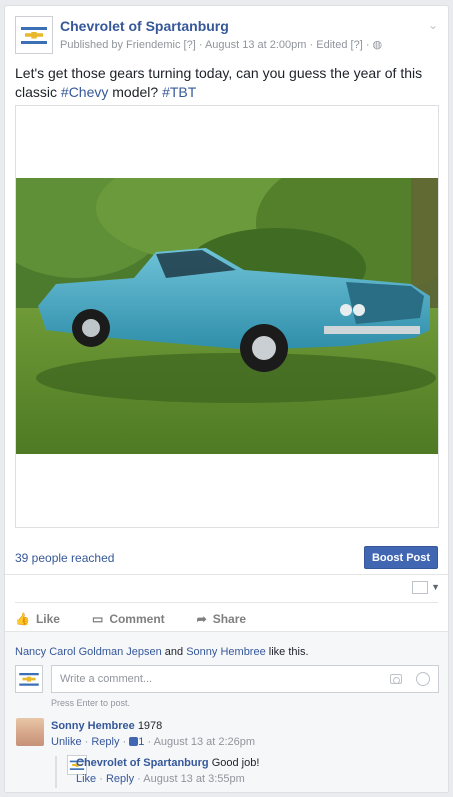 The height and width of the screenshot is (797, 453). What do you see at coordinates (433, 25) in the screenshot?
I see `chevron-down-icon: ⌄` at bounding box center [433, 25].